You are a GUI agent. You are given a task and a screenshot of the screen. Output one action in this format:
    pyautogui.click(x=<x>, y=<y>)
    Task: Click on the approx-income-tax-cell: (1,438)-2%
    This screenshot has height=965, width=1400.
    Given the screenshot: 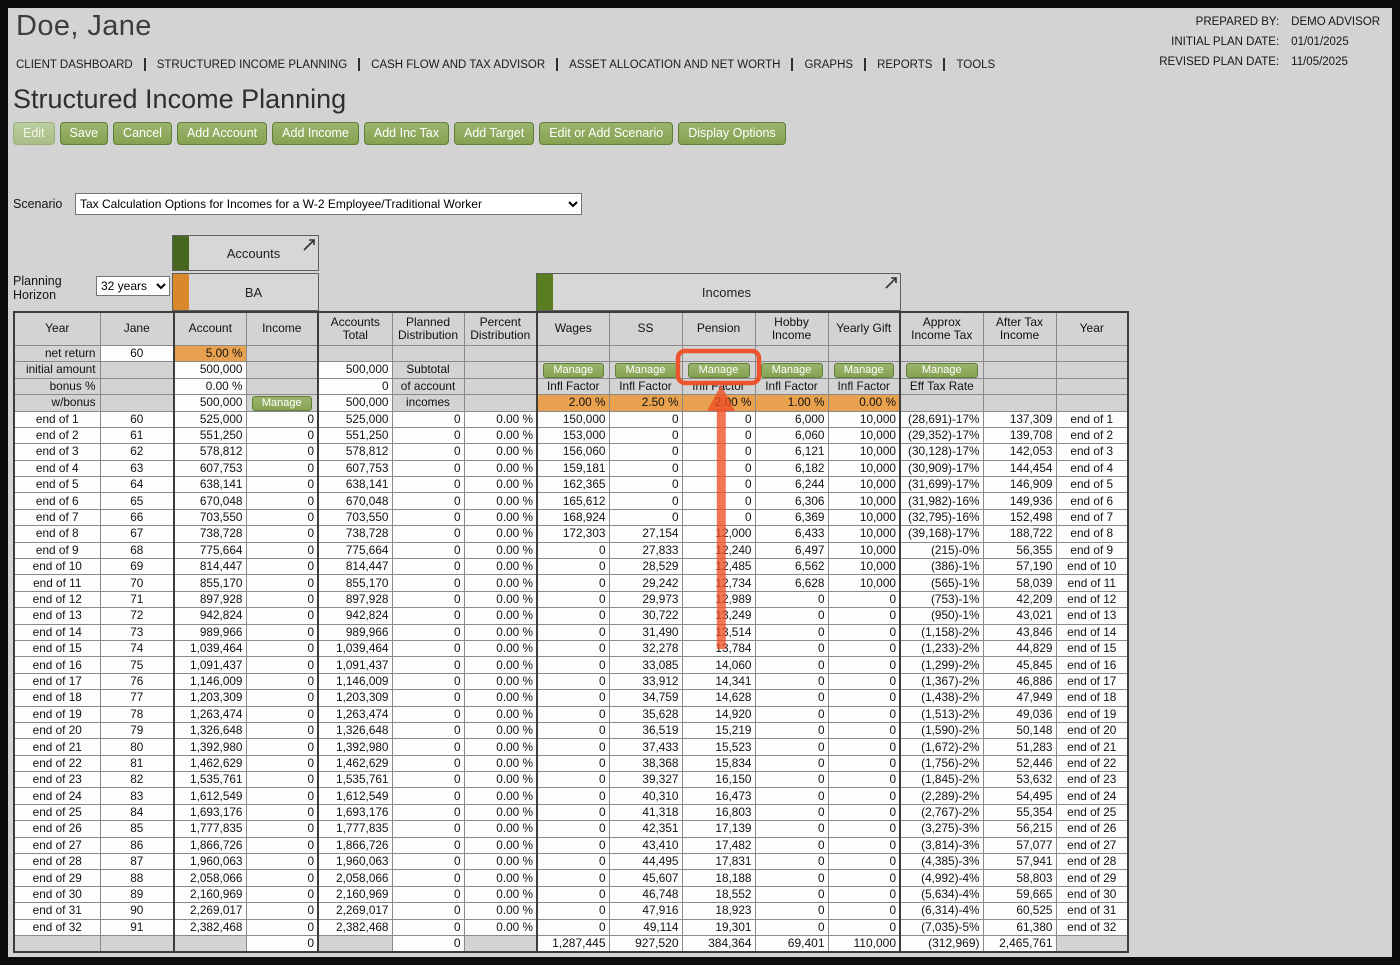 What is the action you would take?
    pyautogui.click(x=941, y=698)
    